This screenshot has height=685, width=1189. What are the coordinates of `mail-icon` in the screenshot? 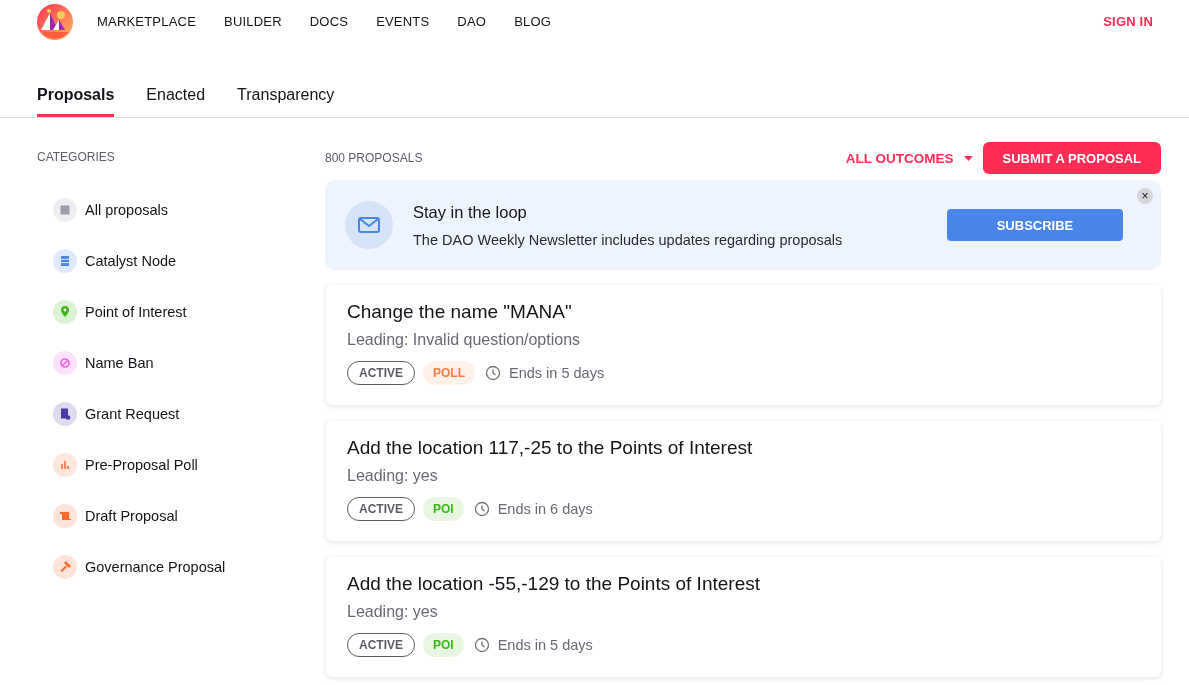 It's located at (369, 225).